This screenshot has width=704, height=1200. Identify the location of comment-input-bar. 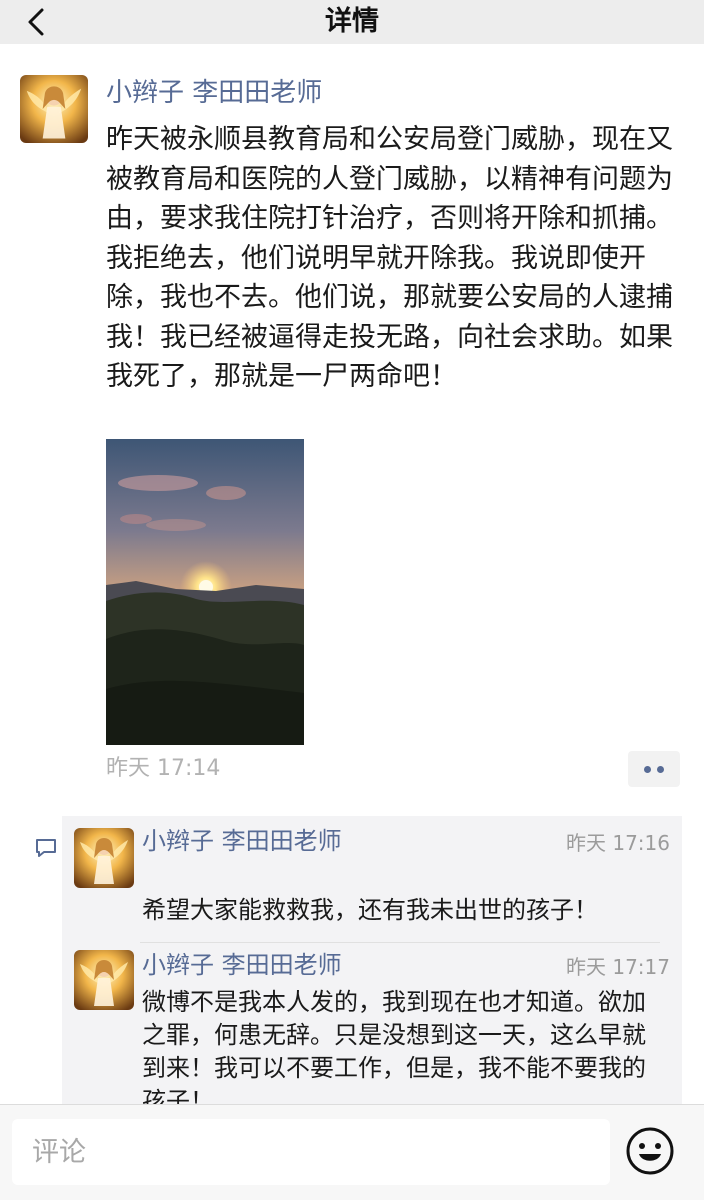
(352, 1152).